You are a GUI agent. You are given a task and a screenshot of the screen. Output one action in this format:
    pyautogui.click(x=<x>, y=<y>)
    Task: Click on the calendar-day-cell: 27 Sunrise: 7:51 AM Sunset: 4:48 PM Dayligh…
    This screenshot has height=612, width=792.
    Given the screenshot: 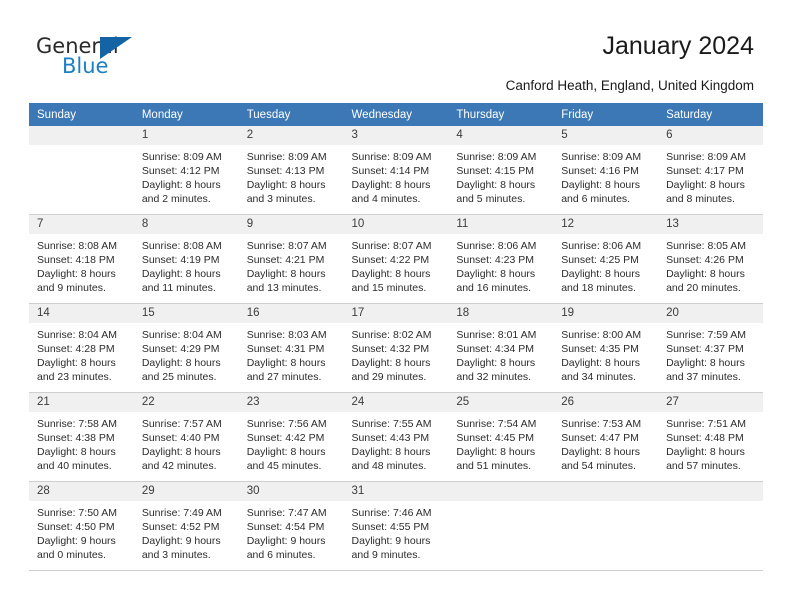 What is the action you would take?
    pyautogui.click(x=710, y=437)
    